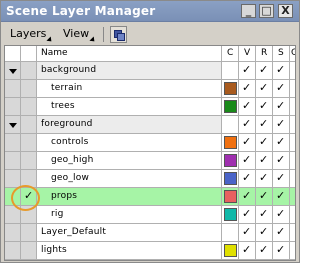 The width and height of the screenshot is (320, 263). I want to click on layer-row: Layer_Default ✓ ✓ ✓, so click(150, 233).